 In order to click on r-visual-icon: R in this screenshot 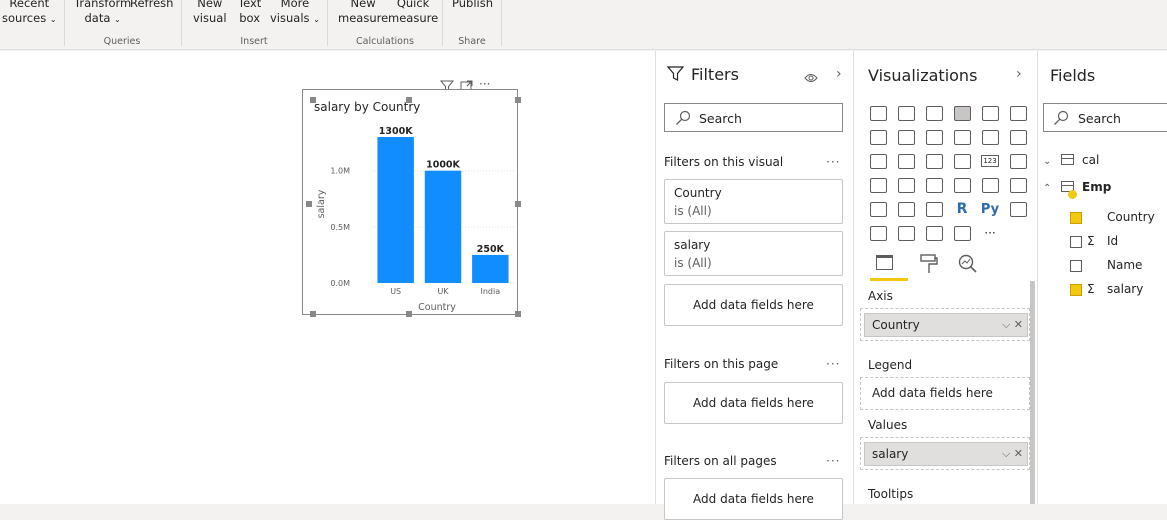, I will do `click(962, 209)`.